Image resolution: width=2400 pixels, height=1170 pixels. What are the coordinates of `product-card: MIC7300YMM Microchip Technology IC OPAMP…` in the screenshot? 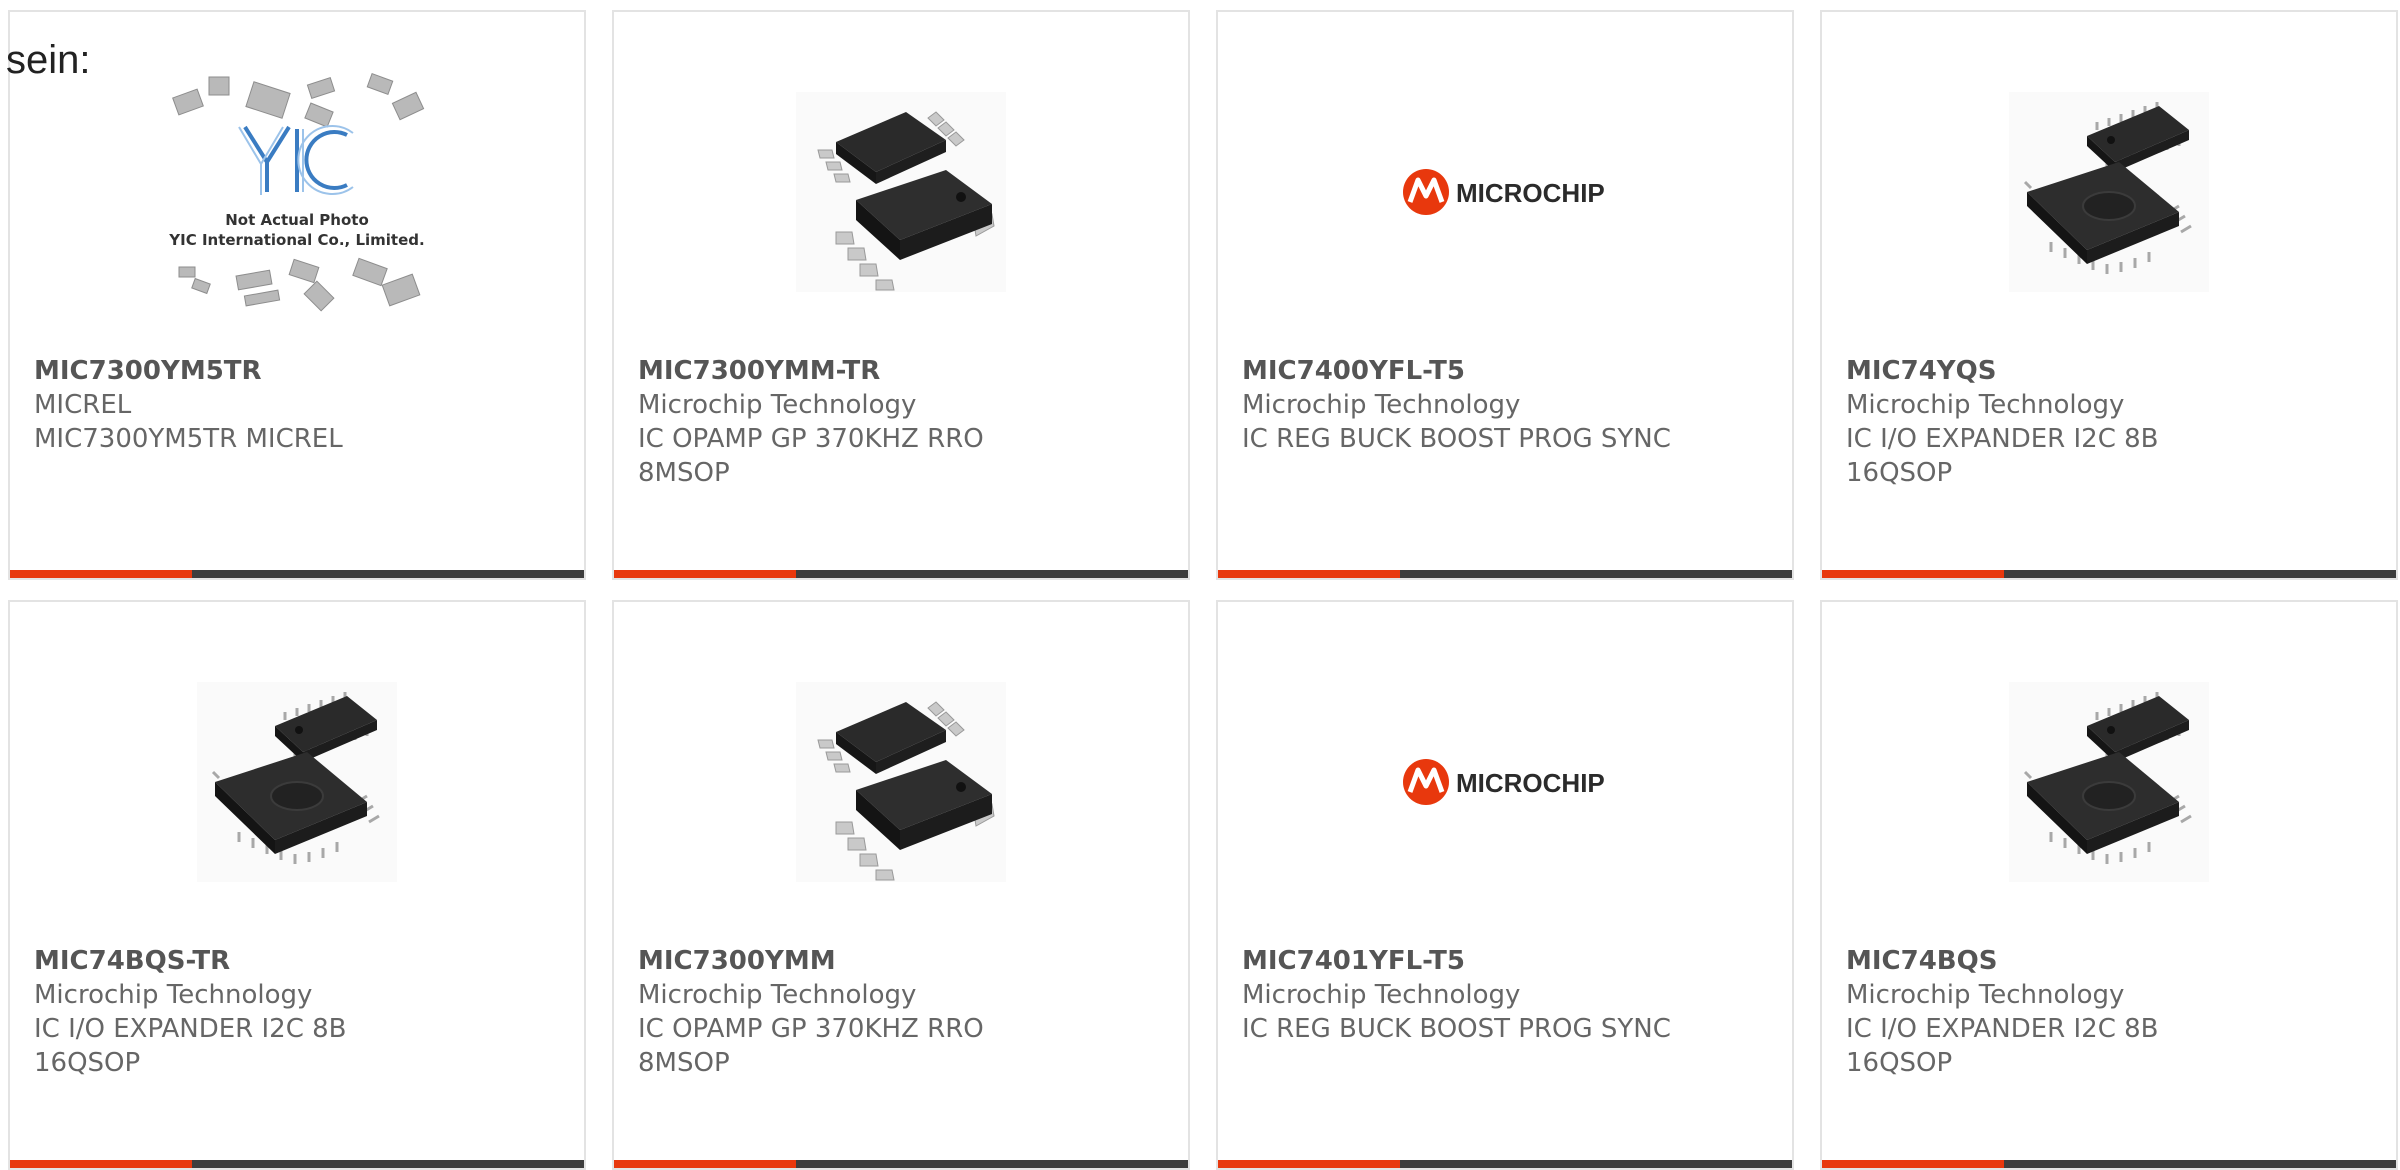 It's located at (901, 885).